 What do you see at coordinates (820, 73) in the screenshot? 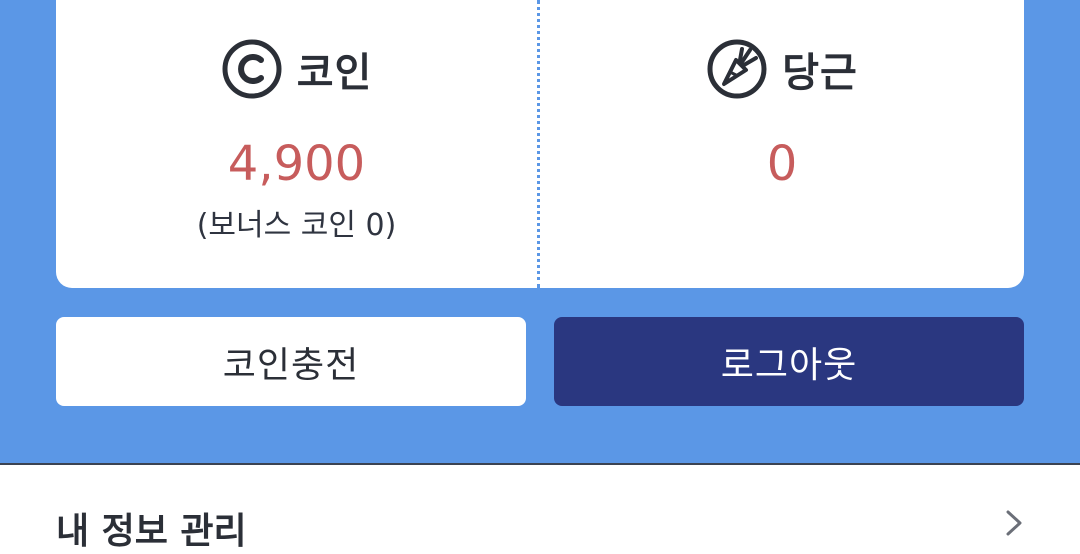
I see `carrot-label: 당근` at bounding box center [820, 73].